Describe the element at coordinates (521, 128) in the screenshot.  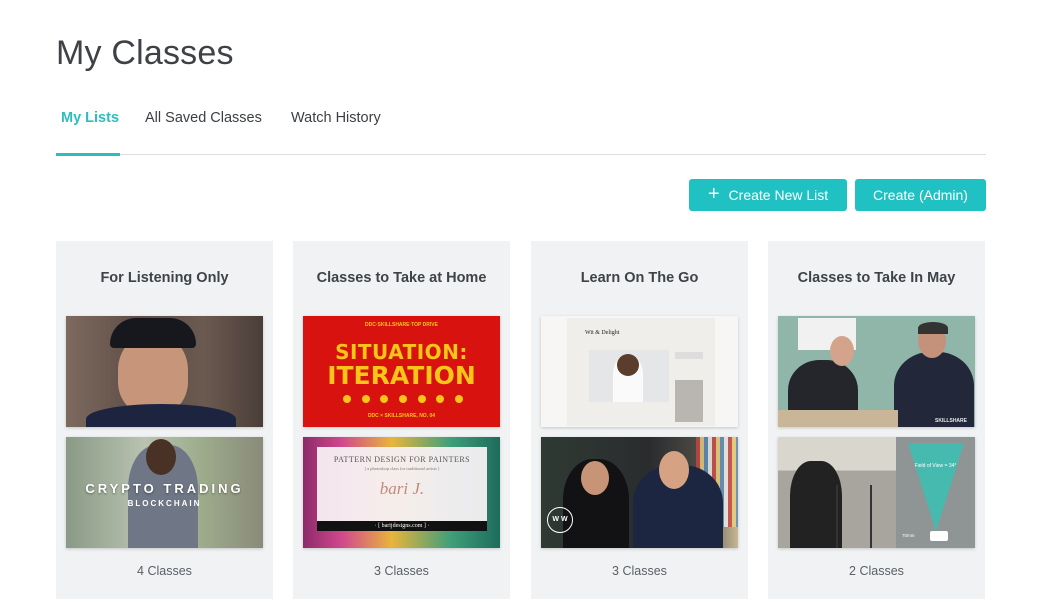
I see `tab-bar: My Lists All Saved Classes Watch History` at that location.